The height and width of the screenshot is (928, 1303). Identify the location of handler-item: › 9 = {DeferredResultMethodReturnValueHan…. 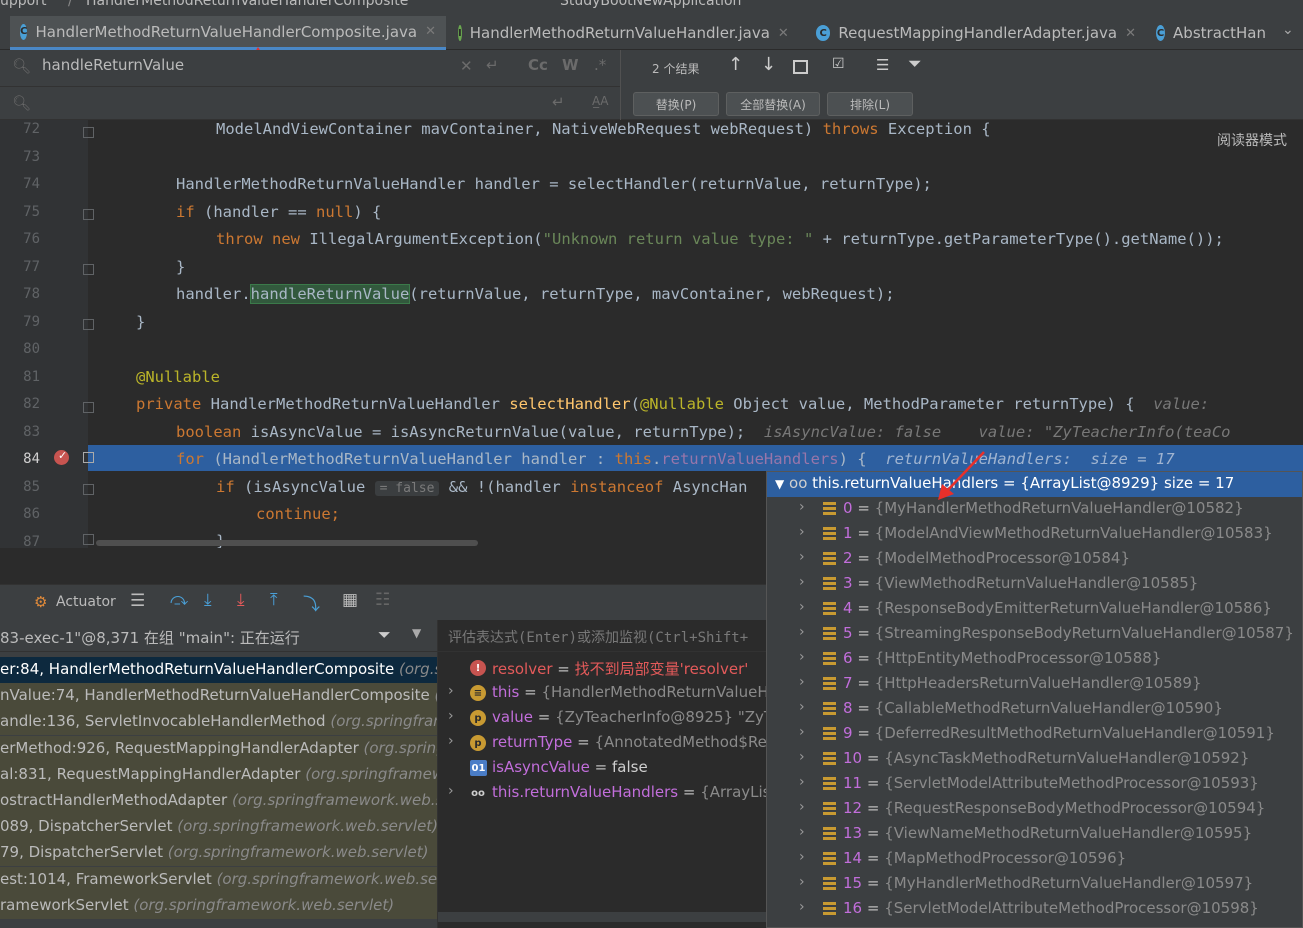
(1034, 734).